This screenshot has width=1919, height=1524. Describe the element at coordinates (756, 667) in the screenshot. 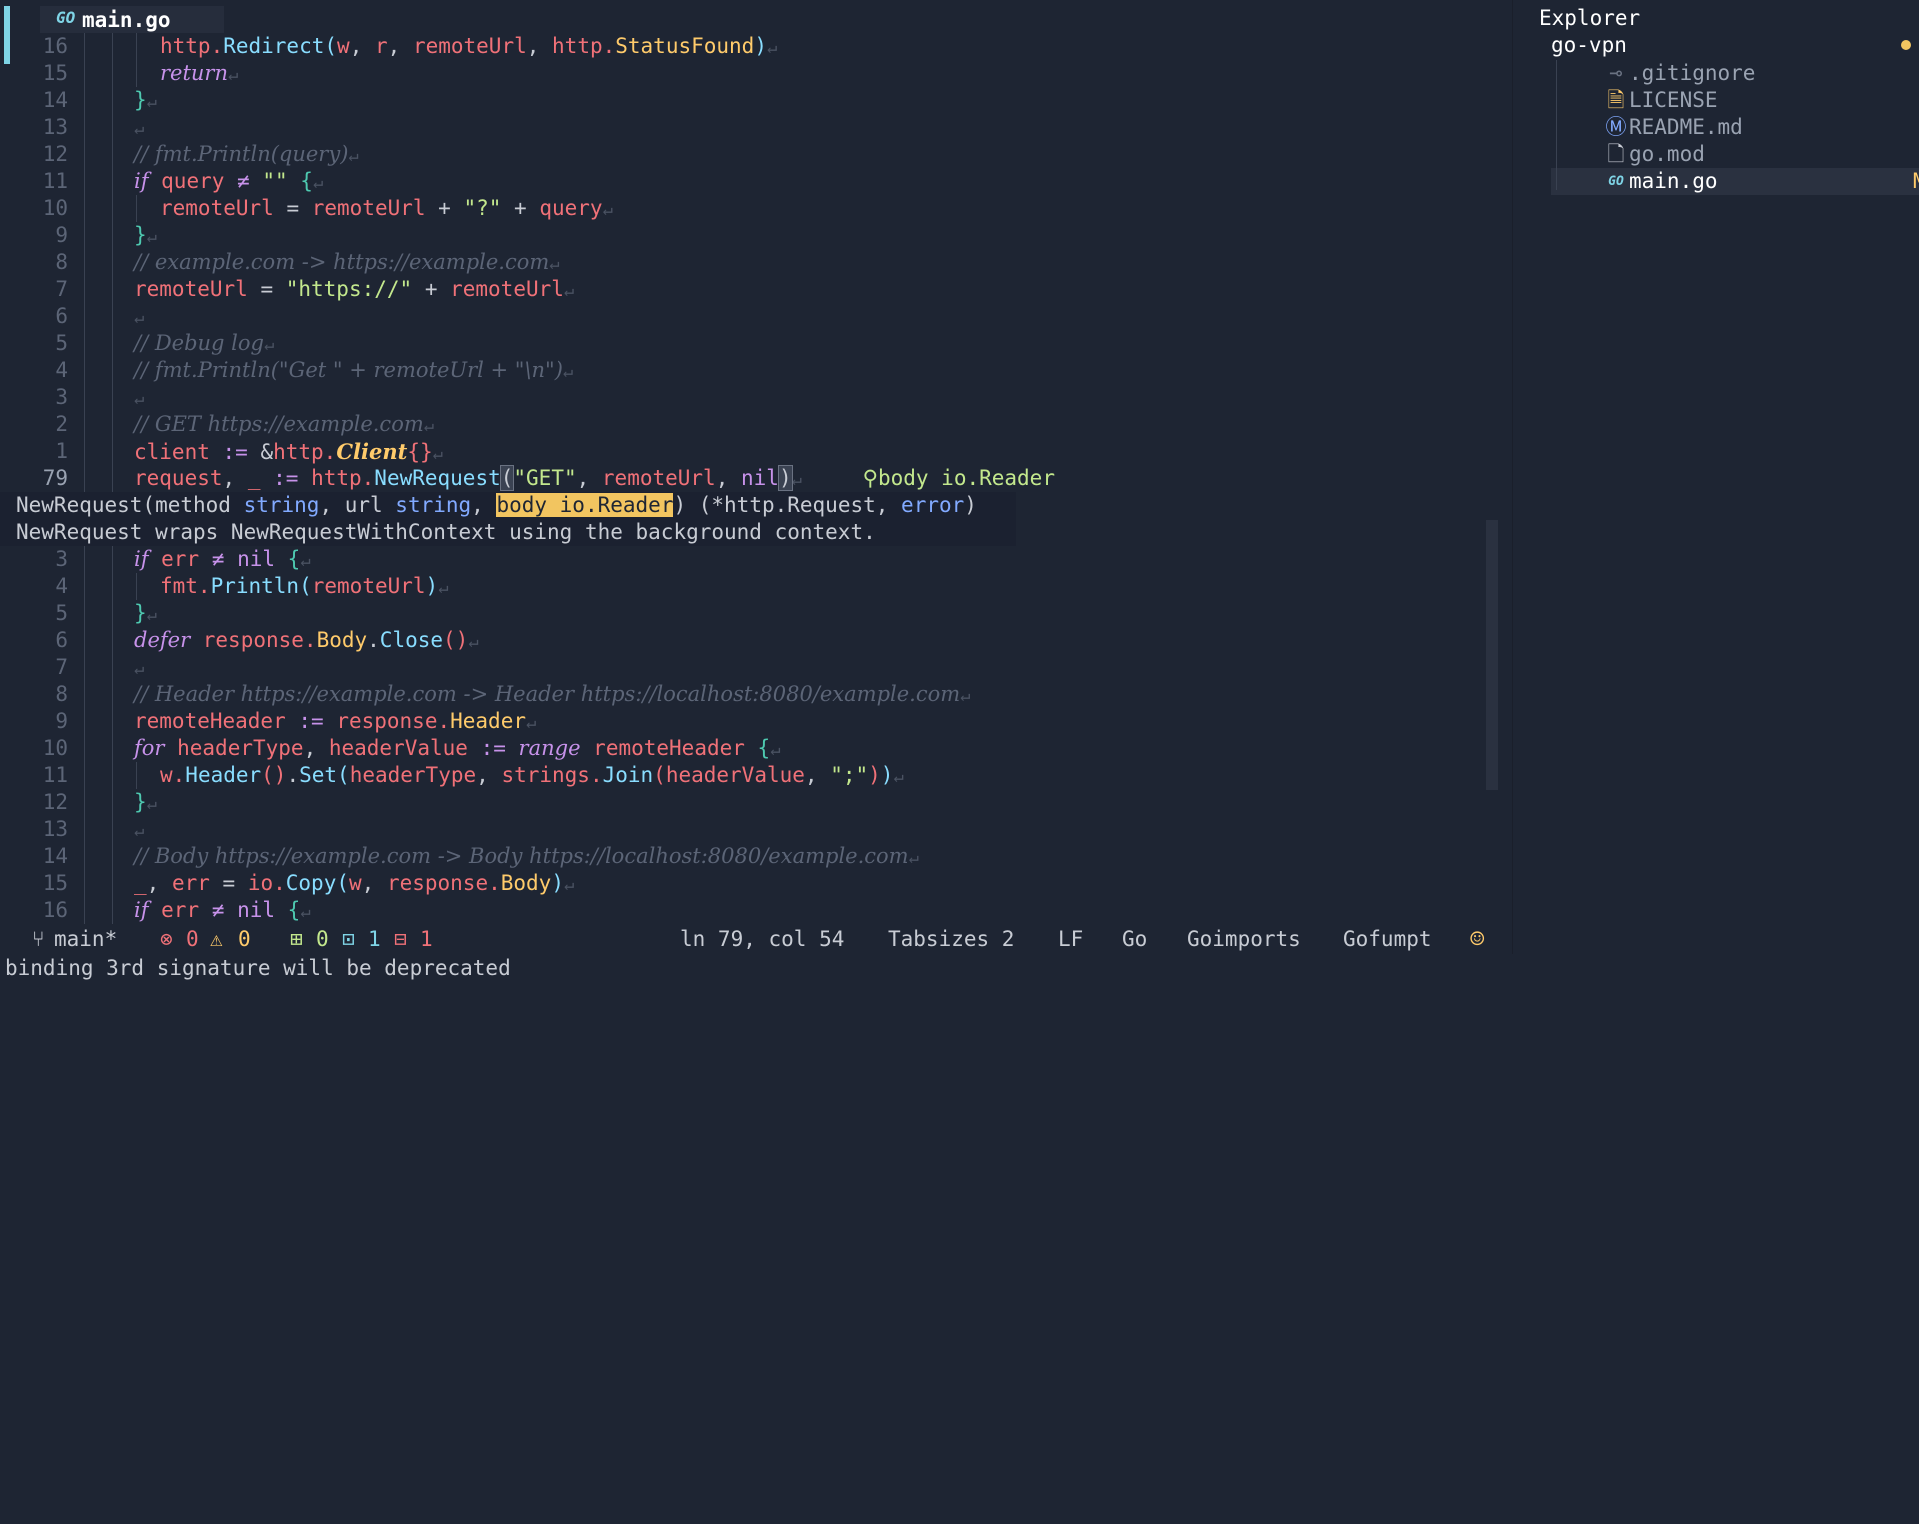

I see `code-line: 7 ↵` at that location.